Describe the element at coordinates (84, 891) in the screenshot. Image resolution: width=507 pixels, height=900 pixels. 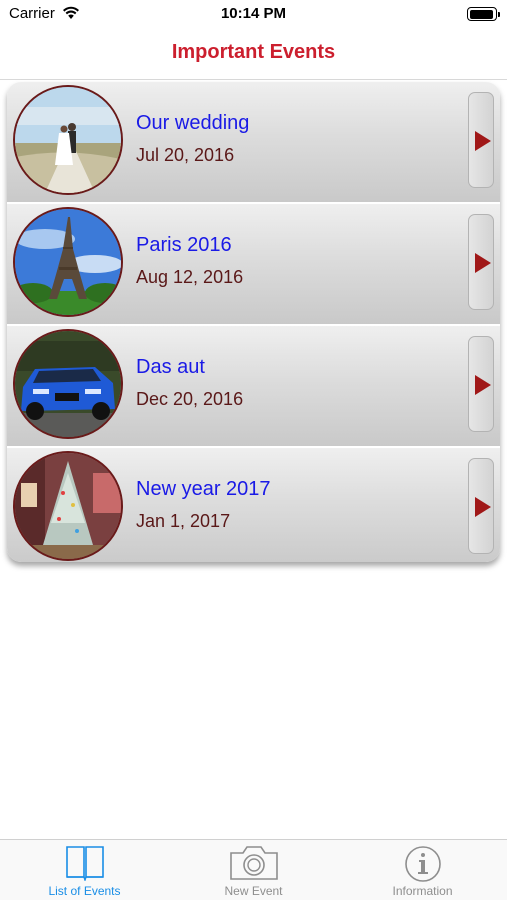
I see `tab-label: List of Events` at that location.